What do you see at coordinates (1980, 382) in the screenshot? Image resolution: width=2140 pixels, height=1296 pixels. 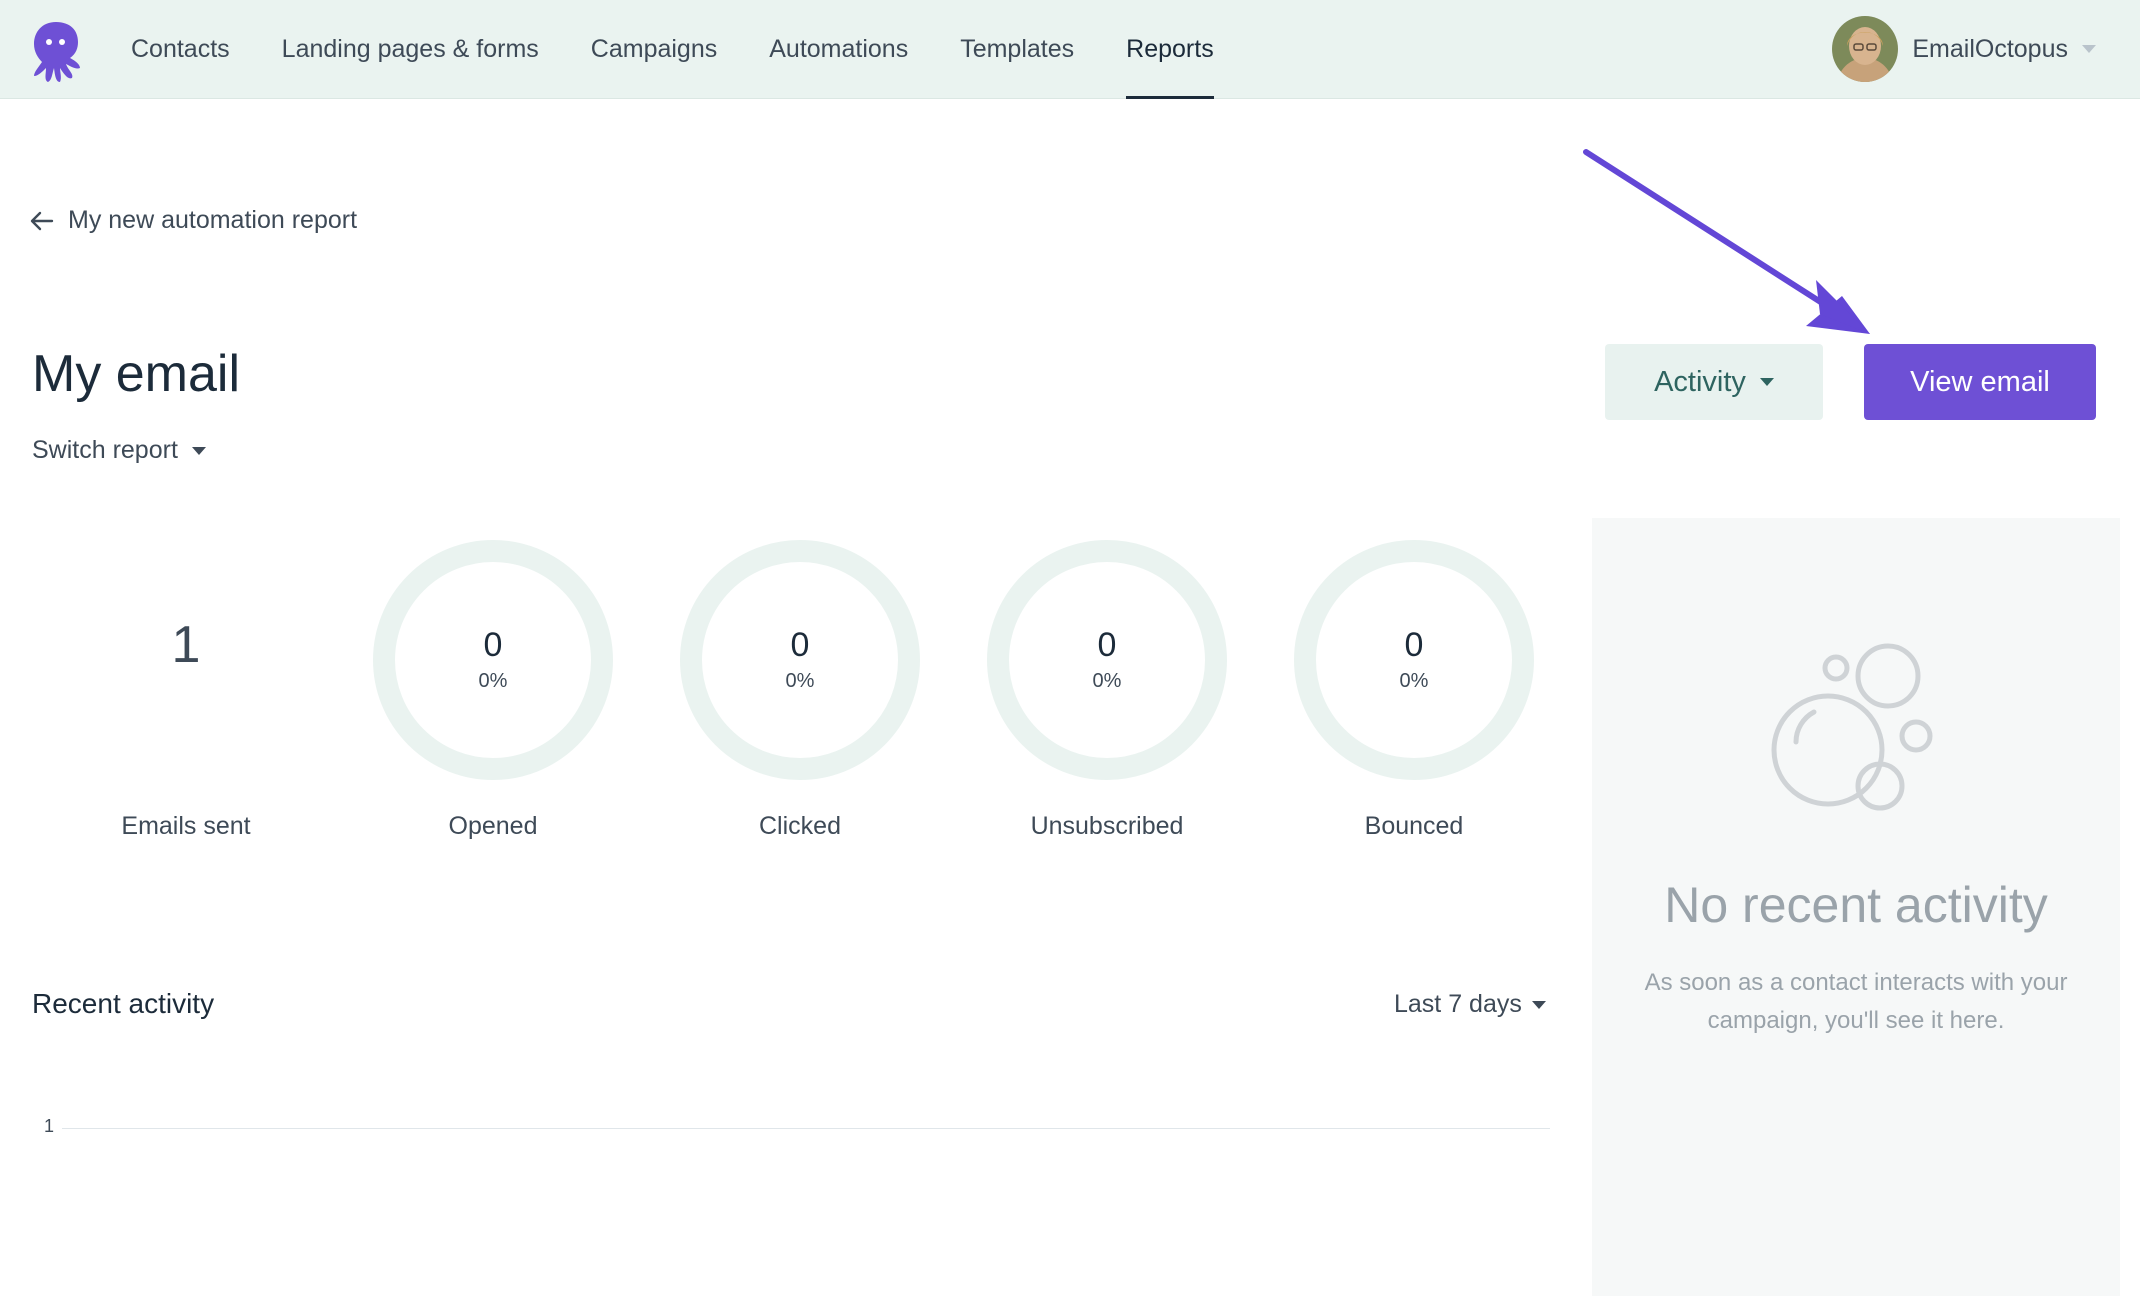 I see `view-email-button: View email` at bounding box center [1980, 382].